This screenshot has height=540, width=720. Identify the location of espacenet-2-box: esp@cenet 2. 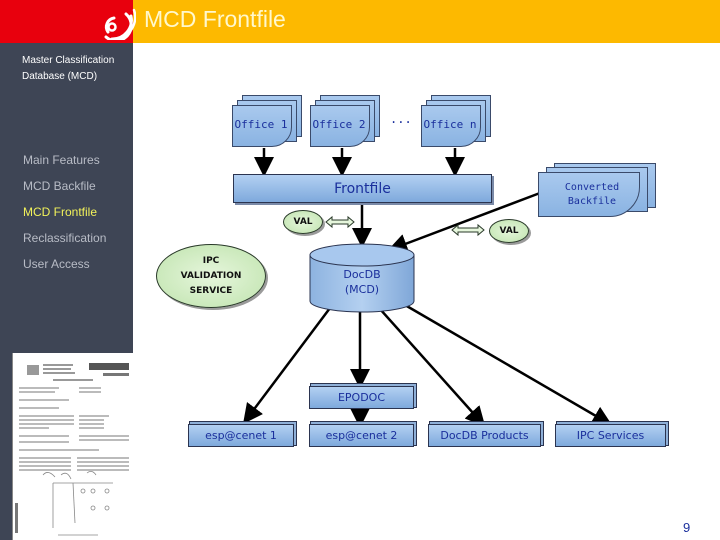
(361, 435).